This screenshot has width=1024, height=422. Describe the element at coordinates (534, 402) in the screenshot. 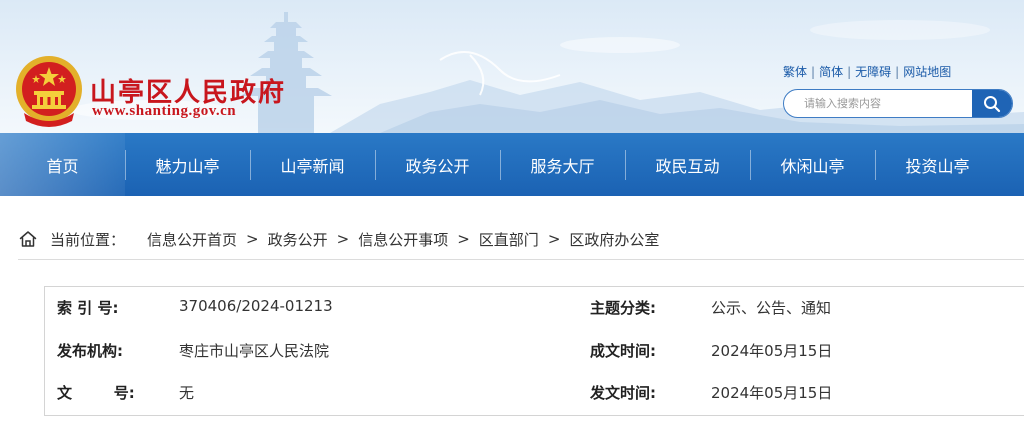

I see `info-row-document-number: 文 号: 无 发文时间: 2024年05月15日` at that location.